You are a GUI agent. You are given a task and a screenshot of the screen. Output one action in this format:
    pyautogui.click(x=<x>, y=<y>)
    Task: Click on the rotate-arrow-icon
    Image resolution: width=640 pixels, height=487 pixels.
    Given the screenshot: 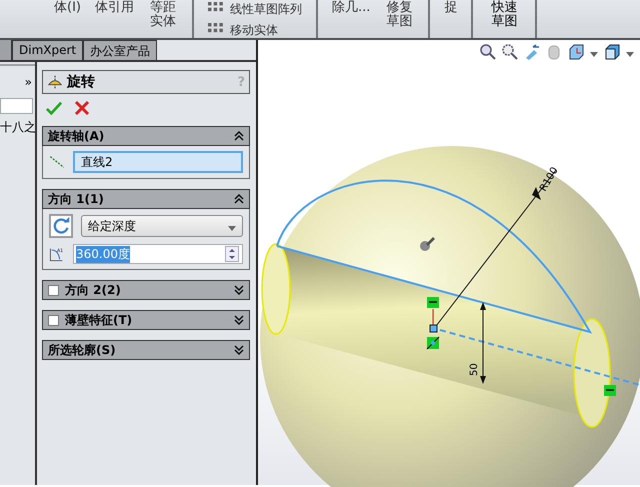 What is the action you would take?
    pyautogui.click(x=61, y=226)
    